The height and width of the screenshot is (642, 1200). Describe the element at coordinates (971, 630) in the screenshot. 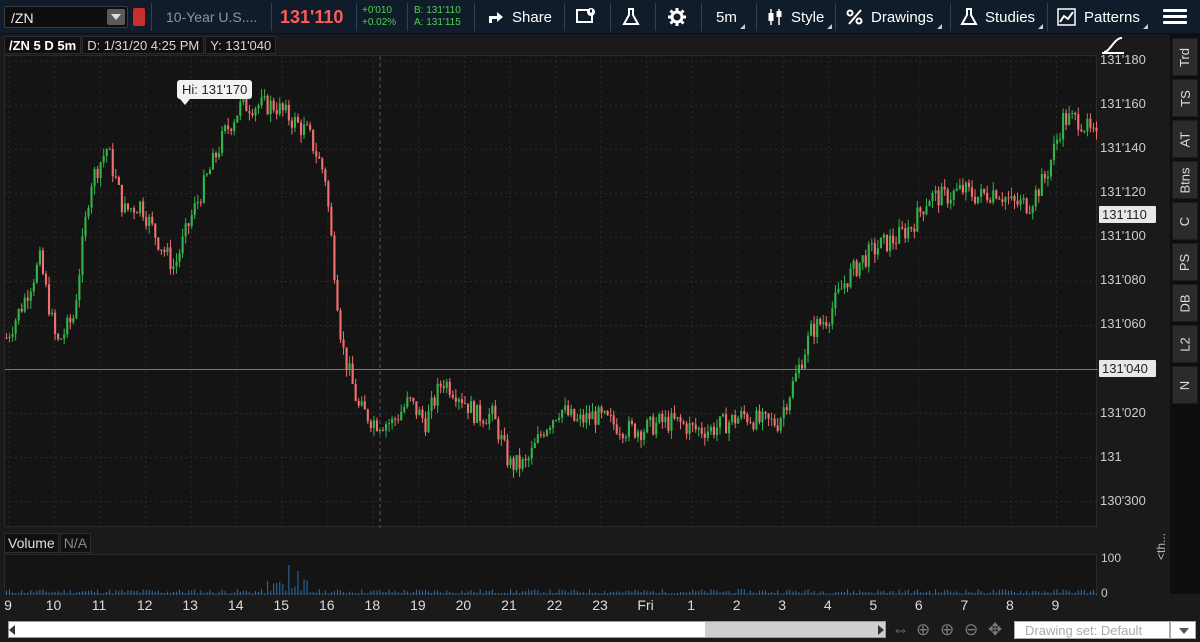

I see `zoom-out-icon: ⊖` at that location.